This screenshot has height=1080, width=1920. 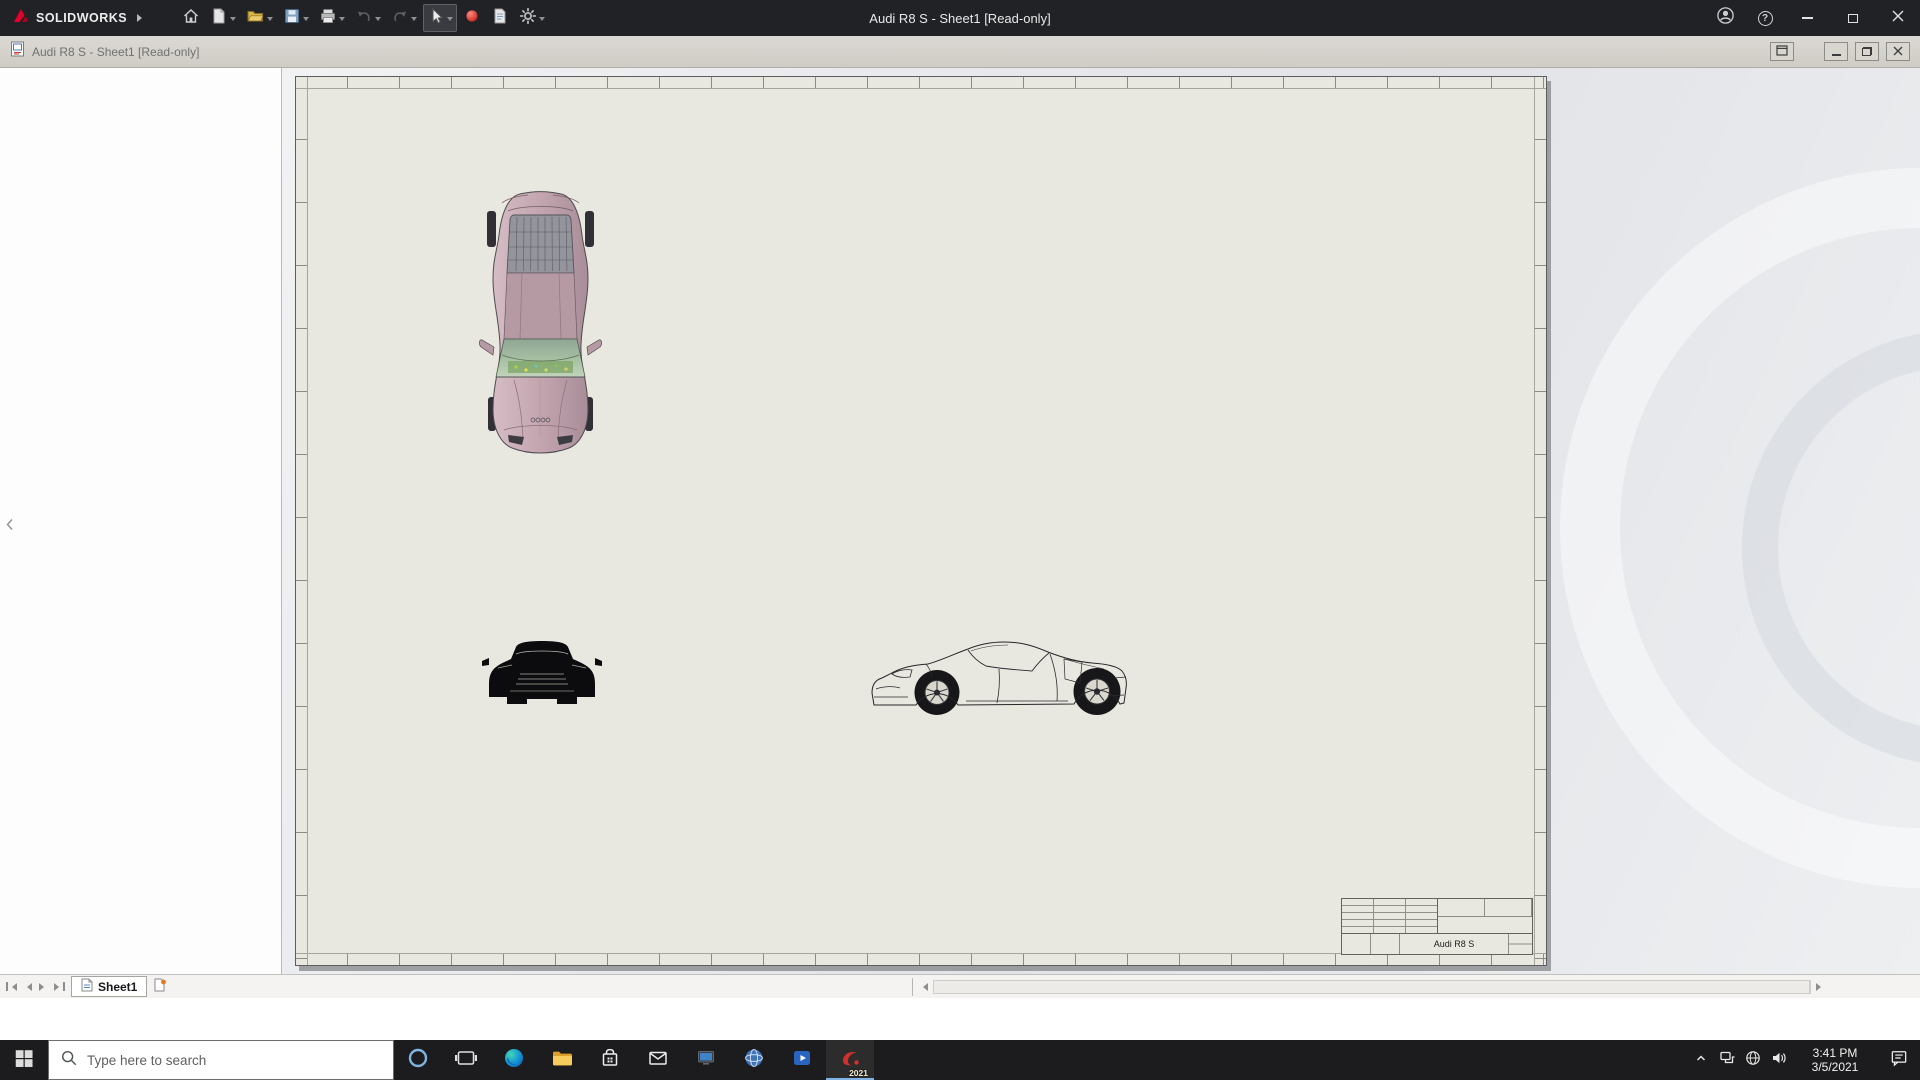 What do you see at coordinates (1008, 677) in the screenshot?
I see `drawing-view-side` at bounding box center [1008, 677].